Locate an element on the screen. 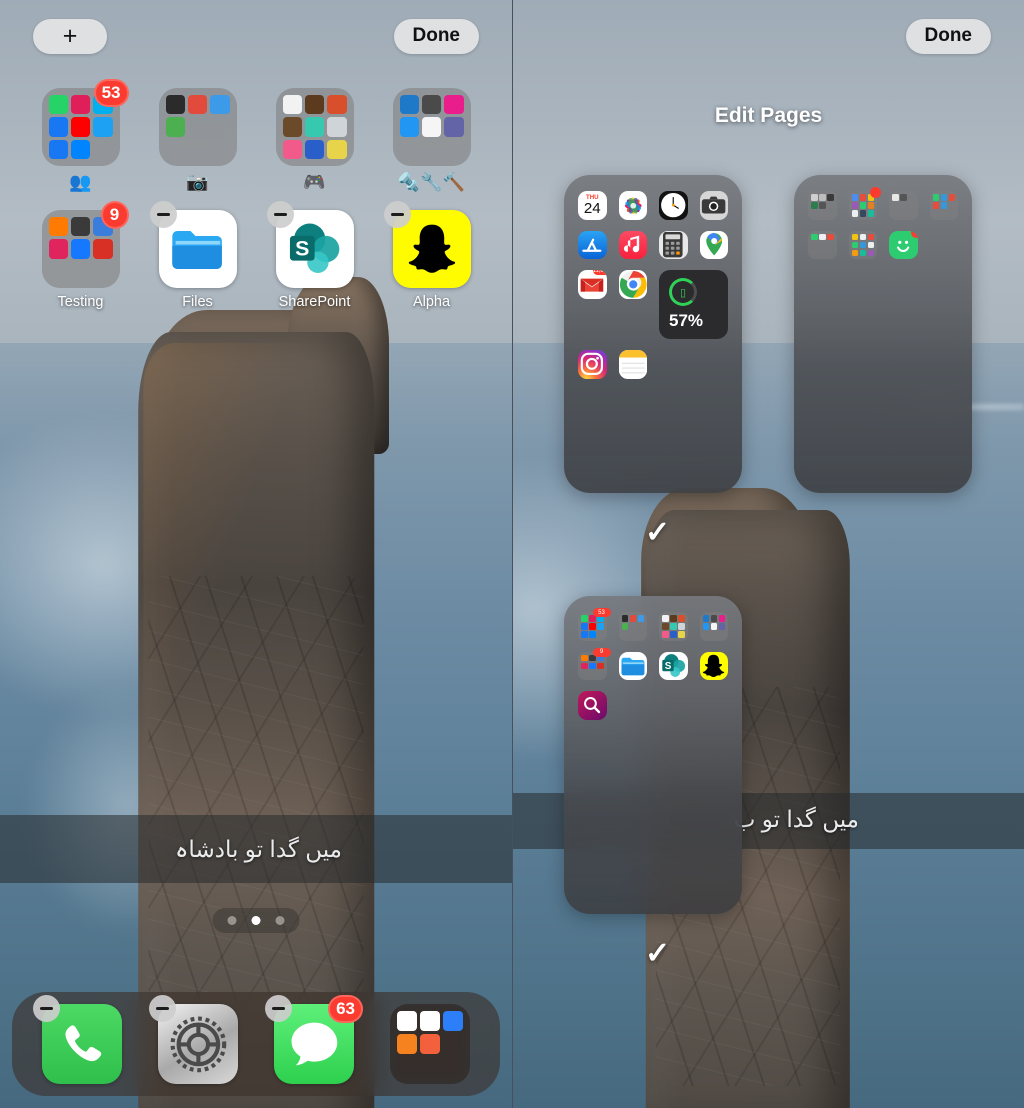 Image resolution: width=1024 pixels, height=1108 pixels. dock-phone-app is located at coordinates (77, 1039).